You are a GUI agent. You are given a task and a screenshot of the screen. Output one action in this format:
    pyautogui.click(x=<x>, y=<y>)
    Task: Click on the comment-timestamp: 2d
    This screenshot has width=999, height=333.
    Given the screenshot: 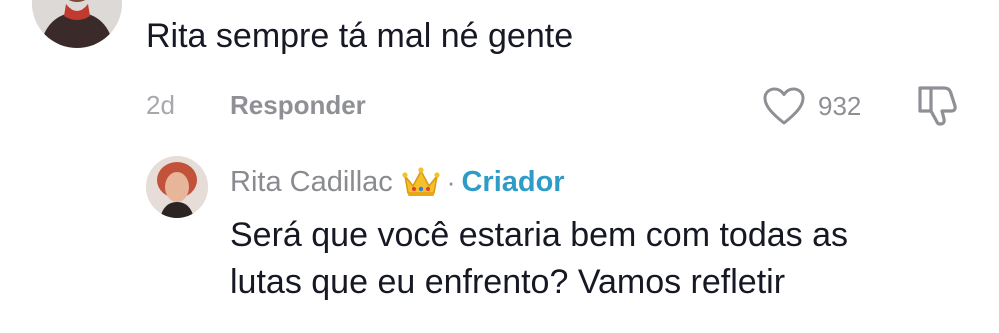 What is the action you would take?
    pyautogui.click(x=160, y=105)
    